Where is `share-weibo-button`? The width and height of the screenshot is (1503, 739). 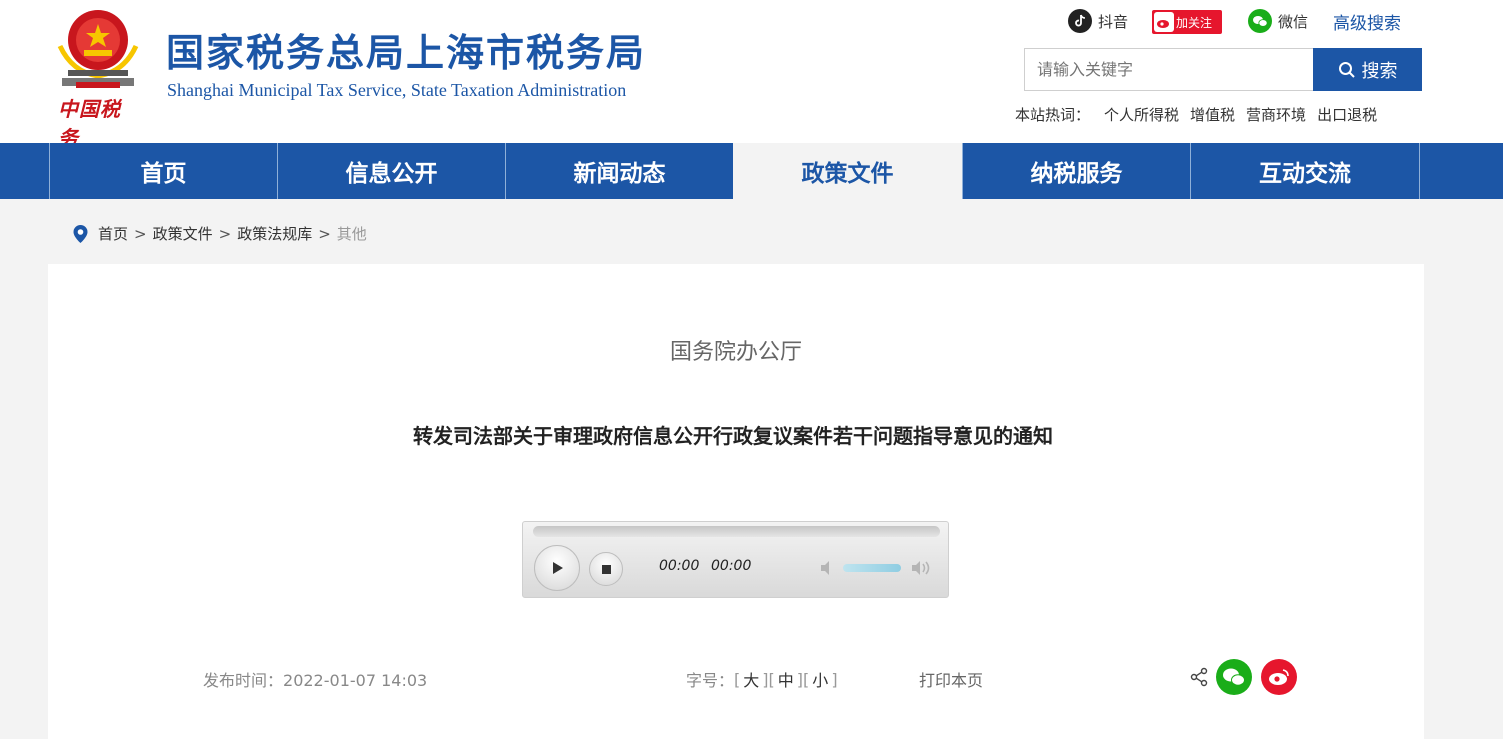 share-weibo-button is located at coordinates (1279, 677).